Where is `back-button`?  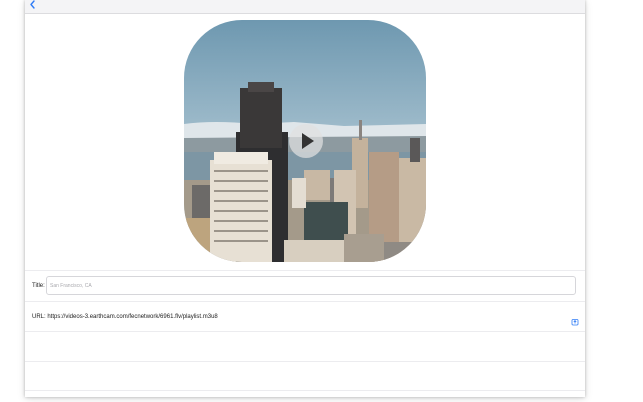 back-button is located at coordinates (33, 6).